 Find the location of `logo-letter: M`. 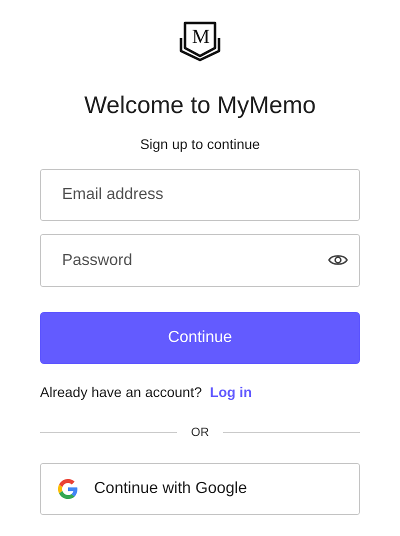

logo-letter: M is located at coordinates (201, 37).